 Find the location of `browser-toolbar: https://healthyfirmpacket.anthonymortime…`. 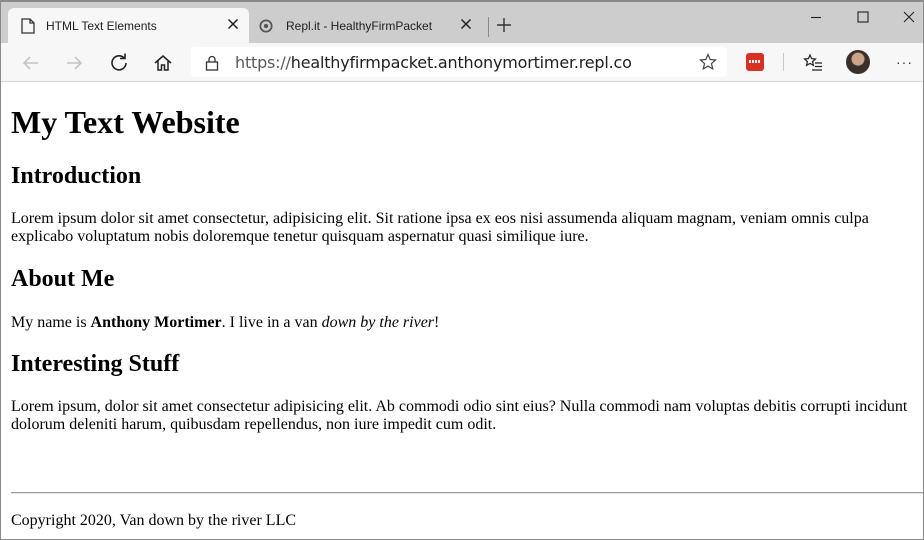

browser-toolbar: https://healthyfirmpacket.anthonymortime… is located at coordinates (462, 62).